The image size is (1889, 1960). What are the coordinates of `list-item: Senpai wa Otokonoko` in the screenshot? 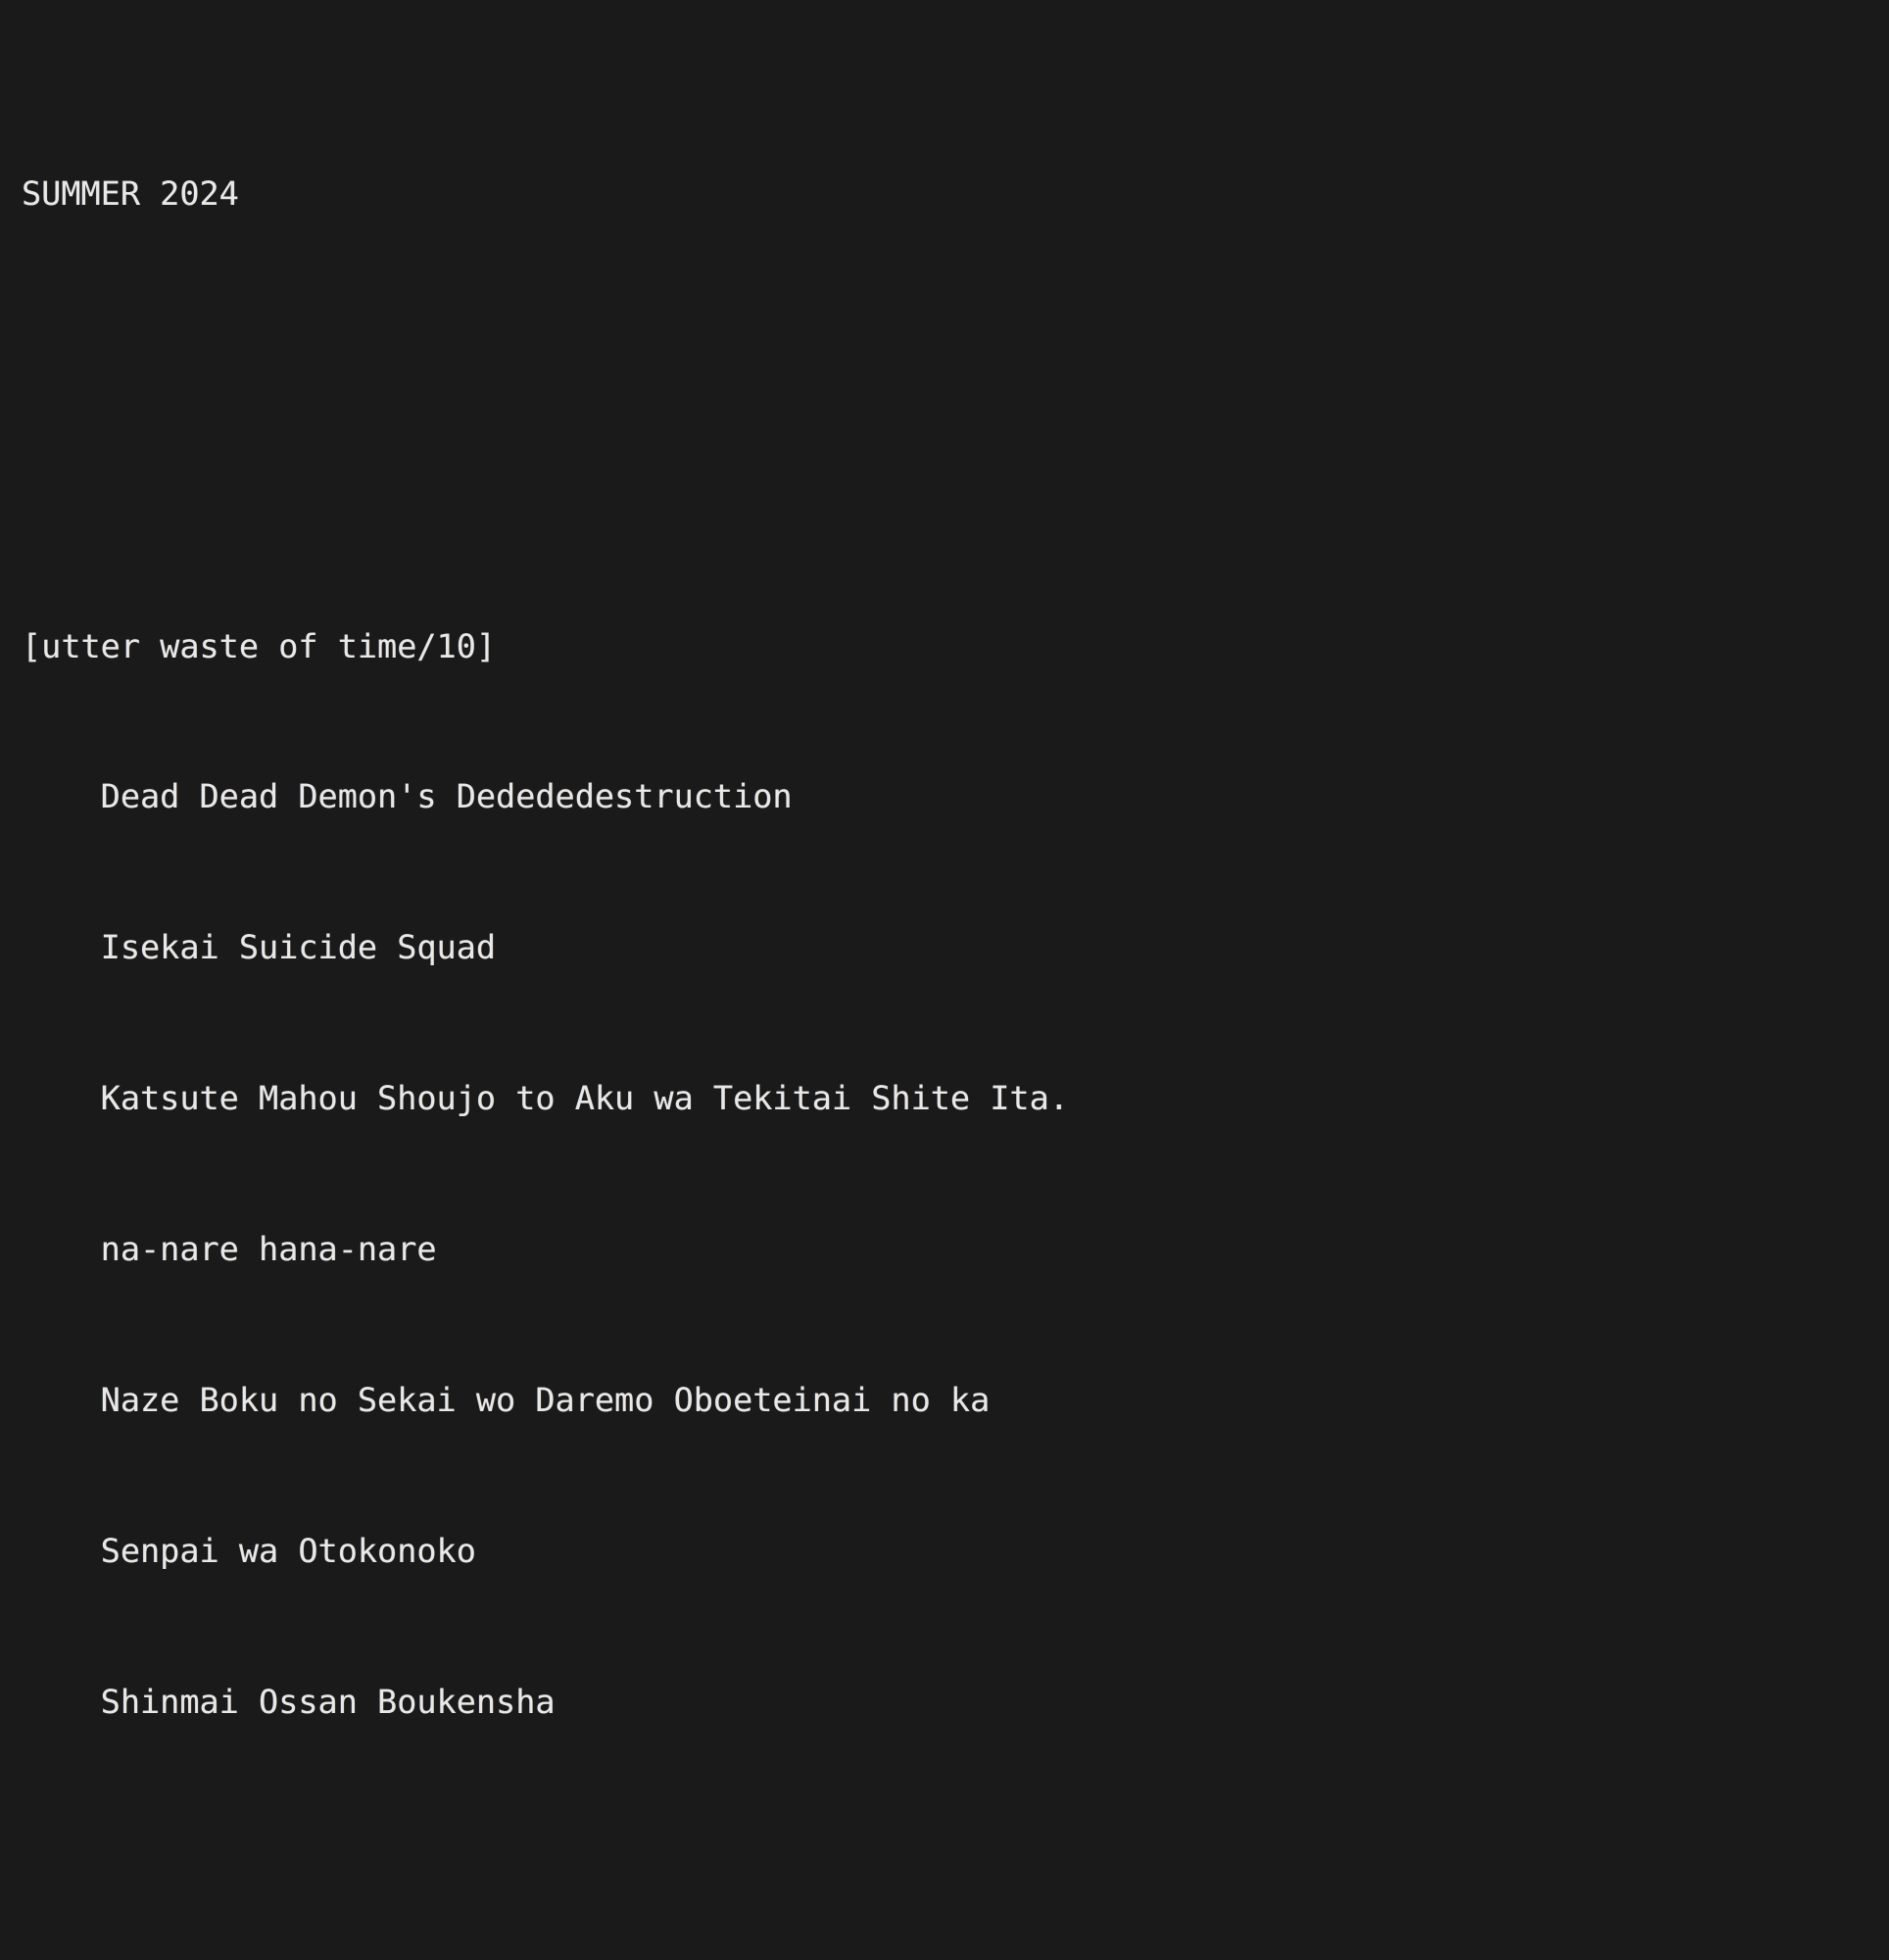 It's located at (249, 1550).